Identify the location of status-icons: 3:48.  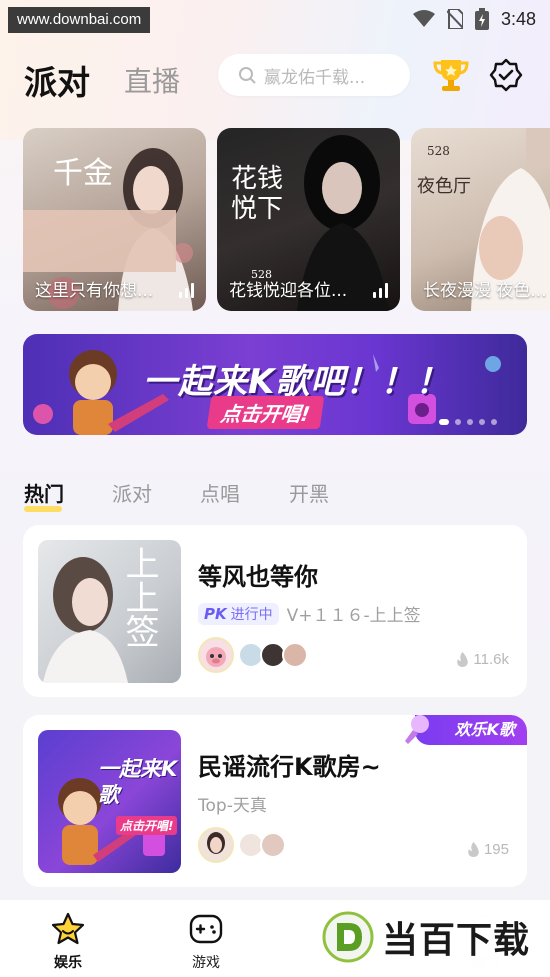
(474, 19).